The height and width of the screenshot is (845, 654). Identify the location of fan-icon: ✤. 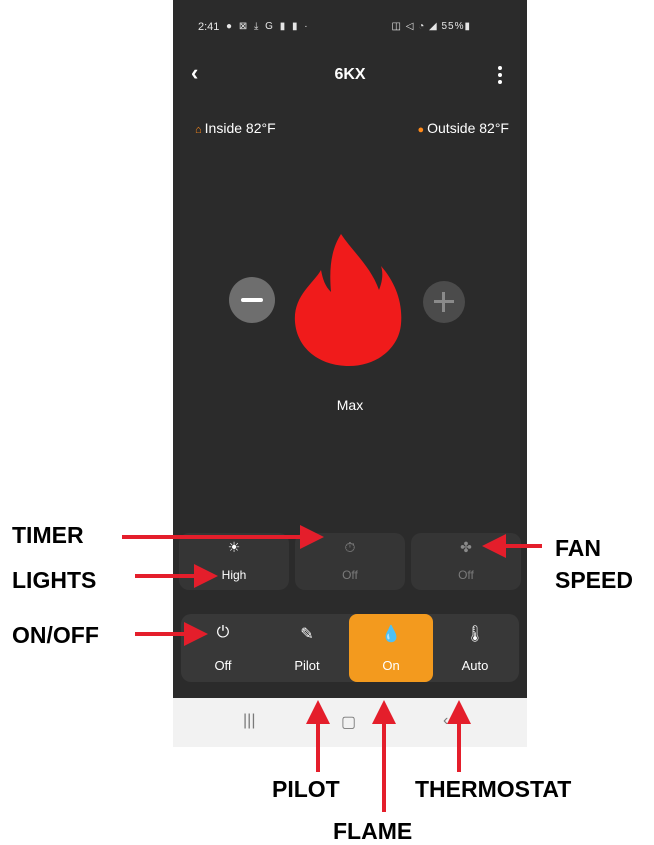
(466, 547).